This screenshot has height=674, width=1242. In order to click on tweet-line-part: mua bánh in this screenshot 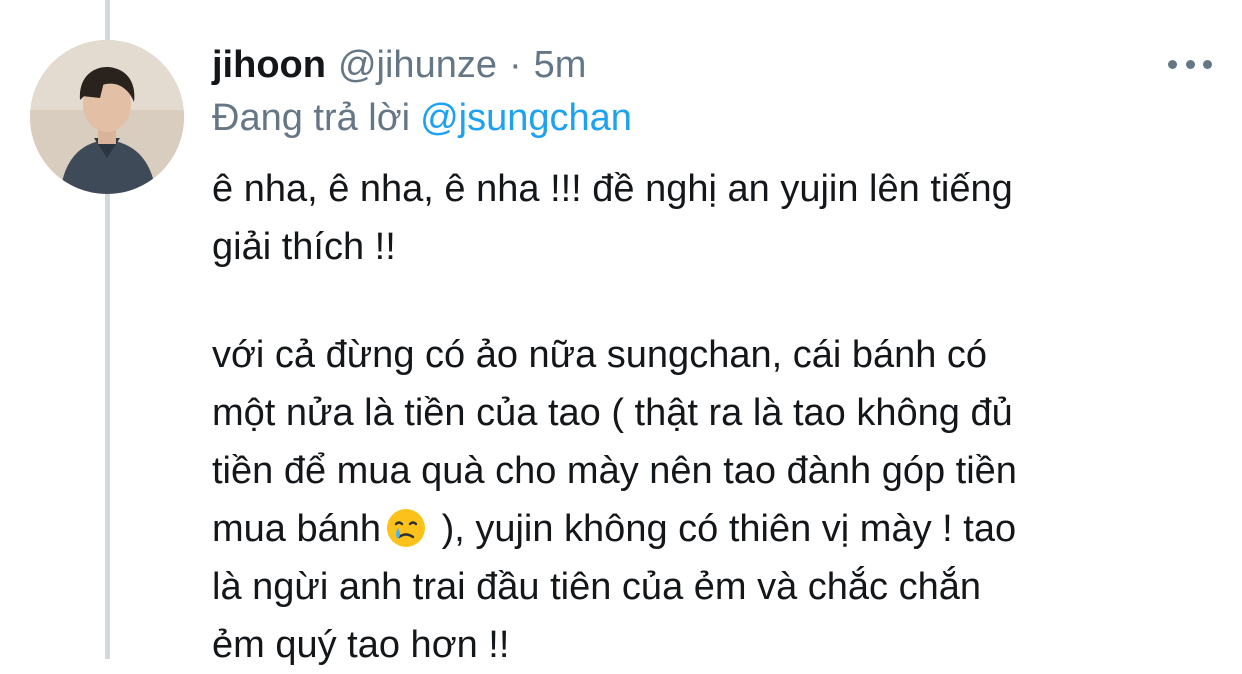, I will do `click(297, 529)`.